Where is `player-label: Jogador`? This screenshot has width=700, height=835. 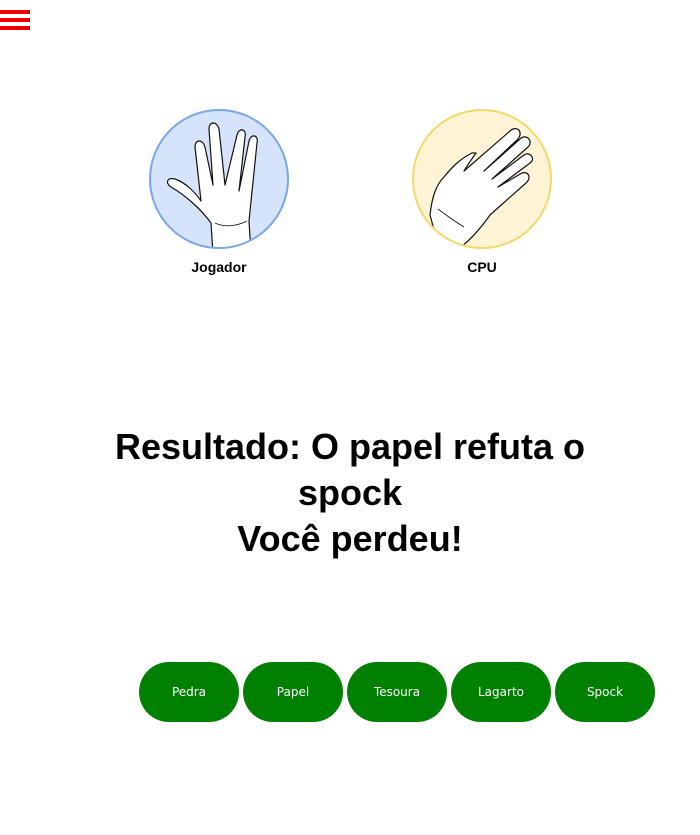 player-label: Jogador is located at coordinates (219, 267).